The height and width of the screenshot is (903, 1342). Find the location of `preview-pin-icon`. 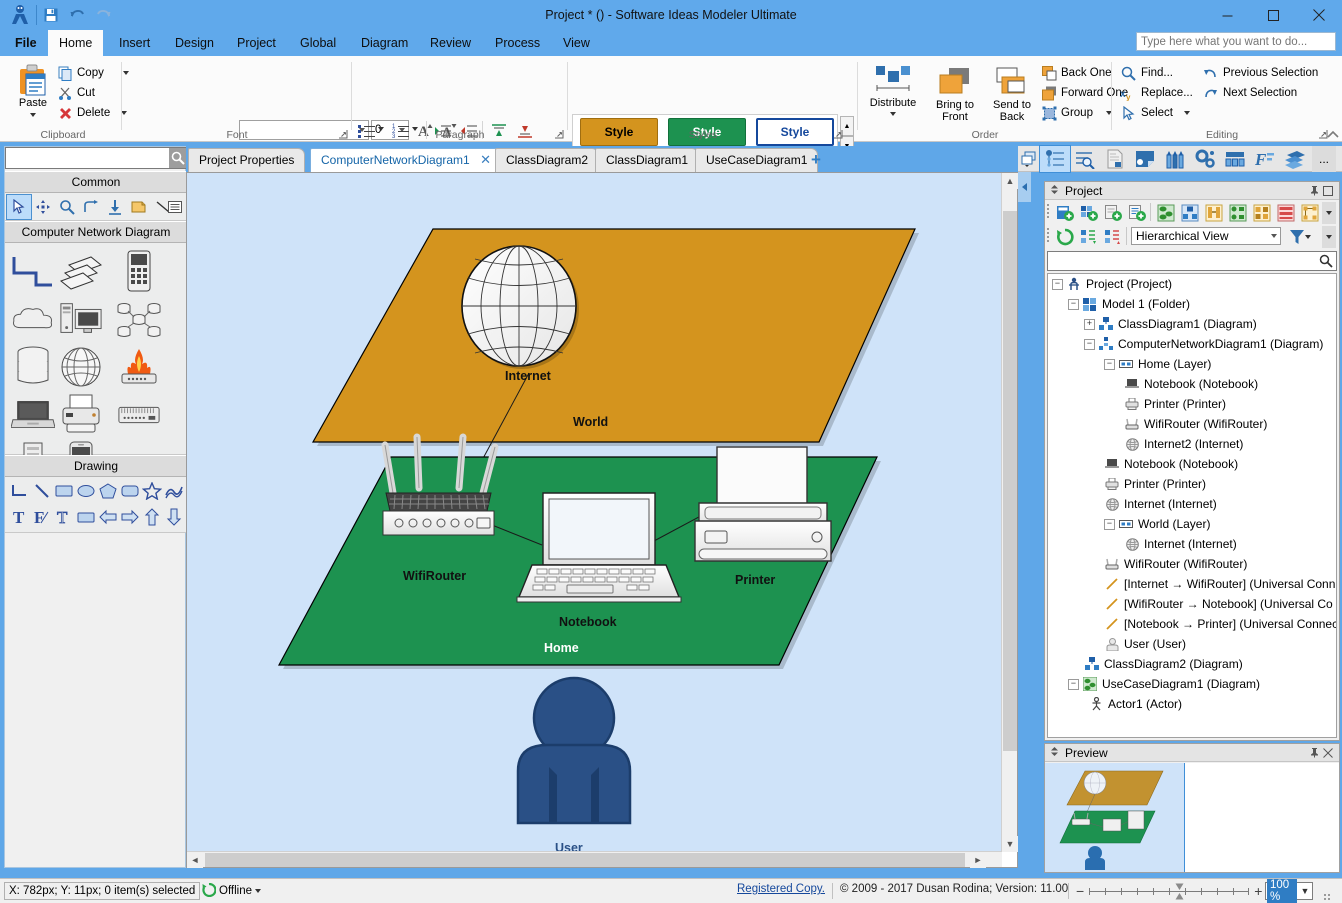

preview-pin-icon is located at coordinates (1314, 753).